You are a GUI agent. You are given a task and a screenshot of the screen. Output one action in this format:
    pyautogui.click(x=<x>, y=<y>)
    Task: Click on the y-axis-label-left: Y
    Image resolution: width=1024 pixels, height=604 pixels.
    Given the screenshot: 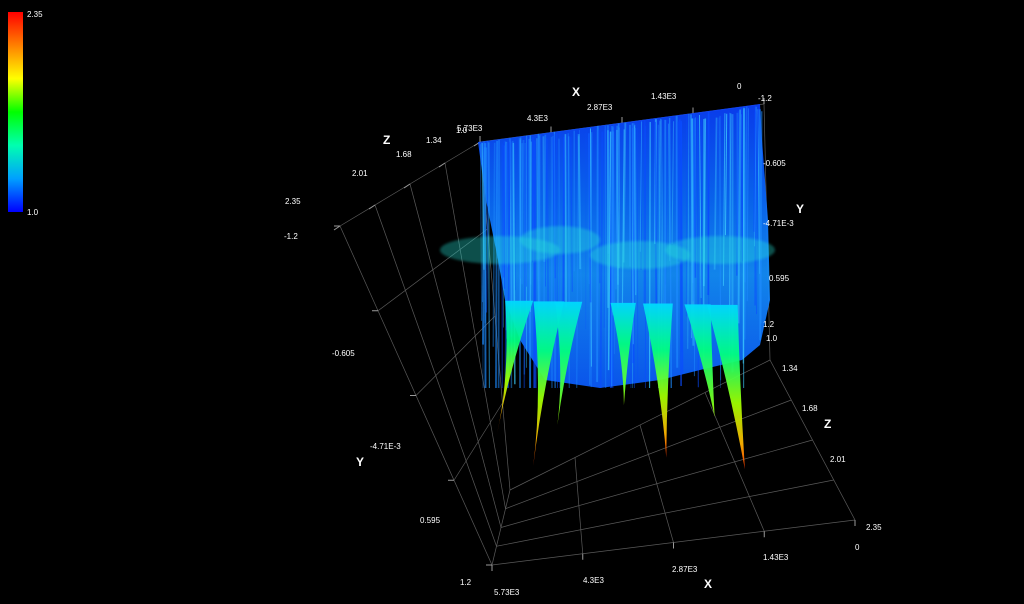 What is the action you would take?
    pyautogui.click(x=360, y=462)
    